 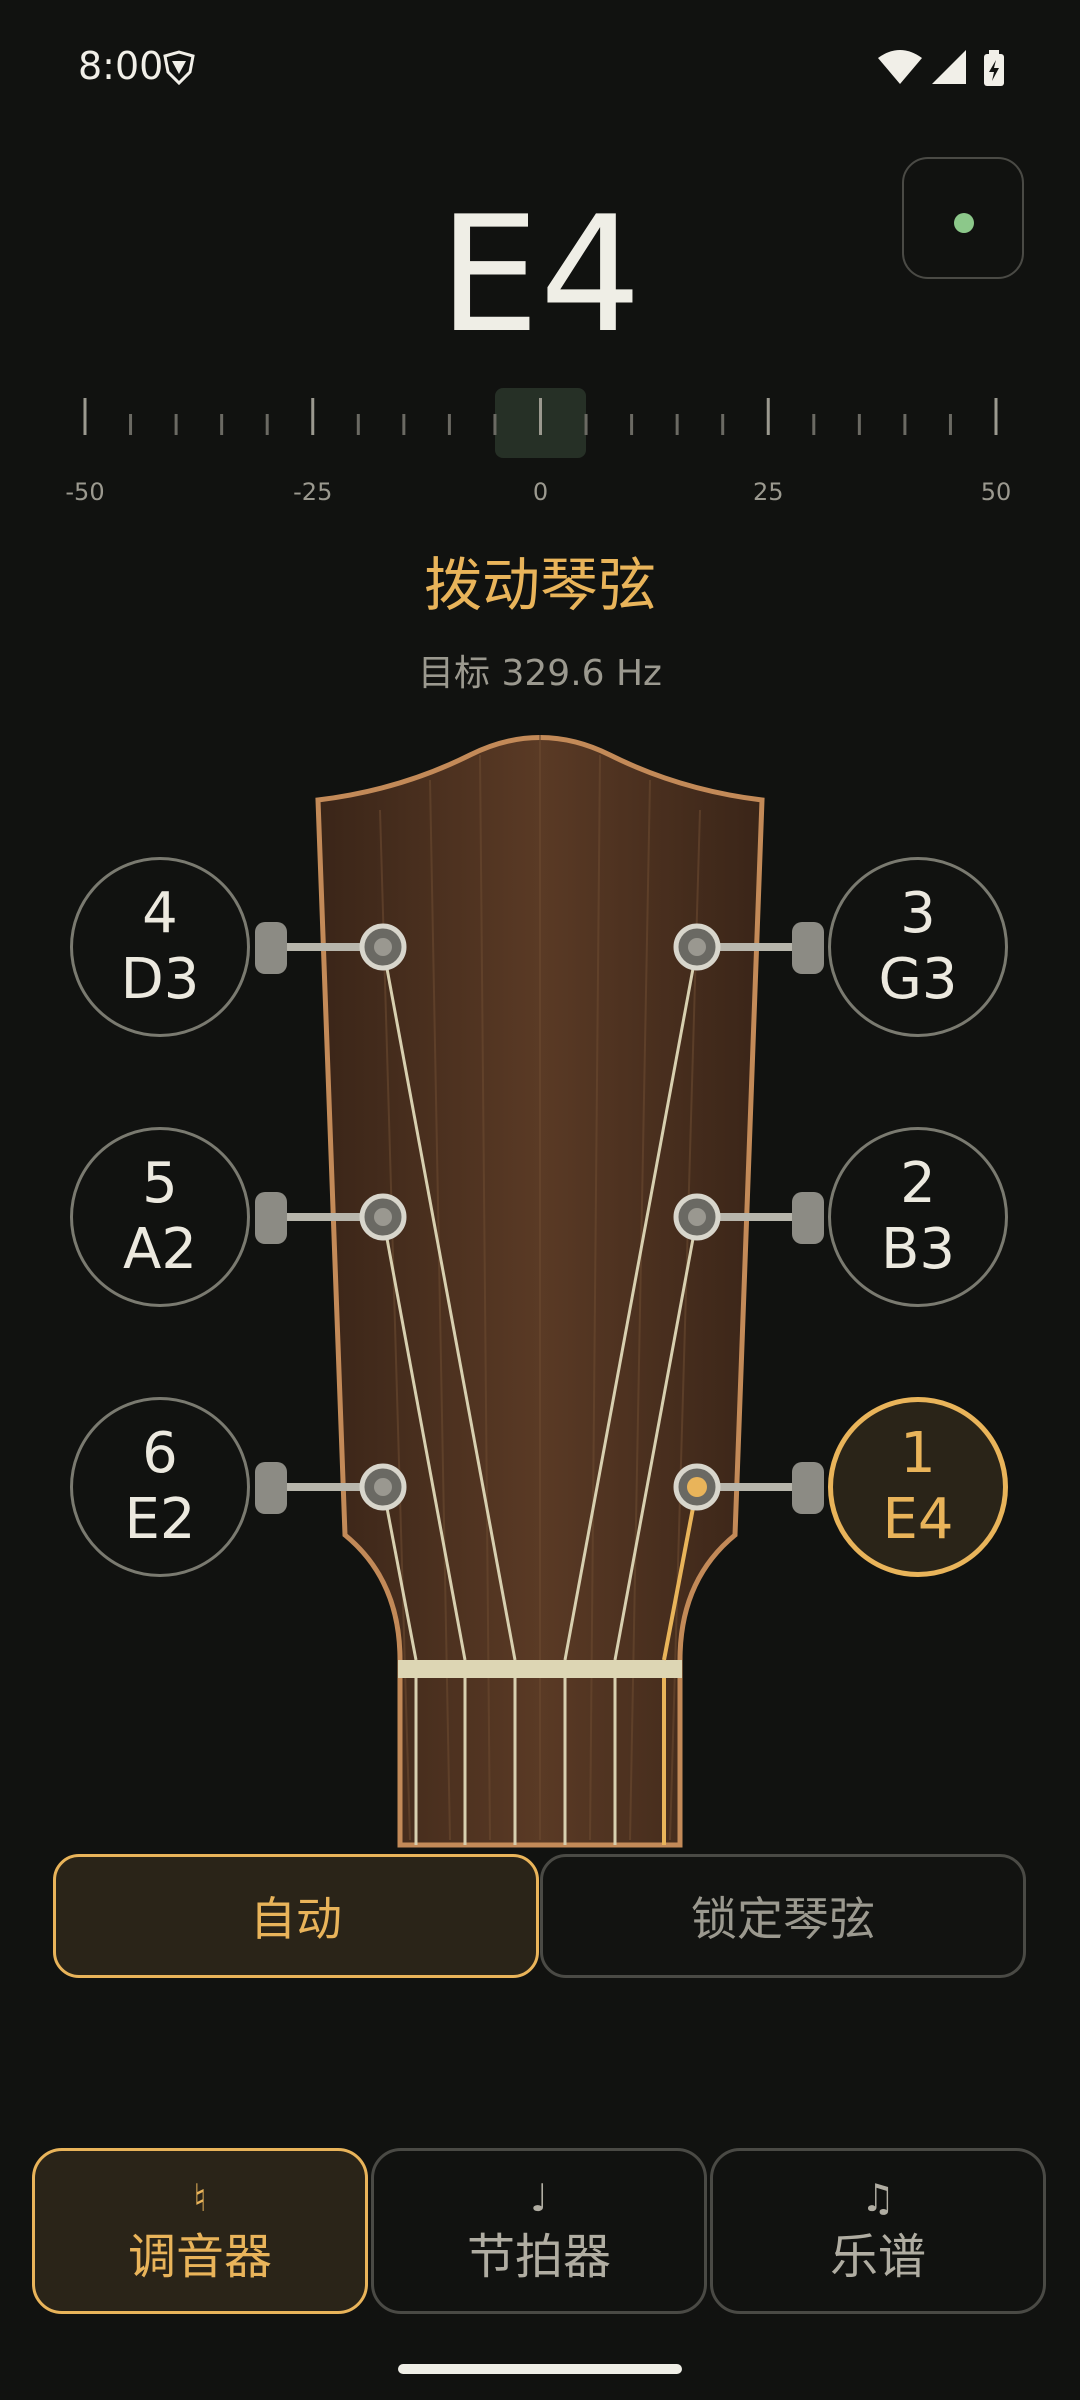 I want to click on string-button-4: 4 D3, so click(x=160, y=947).